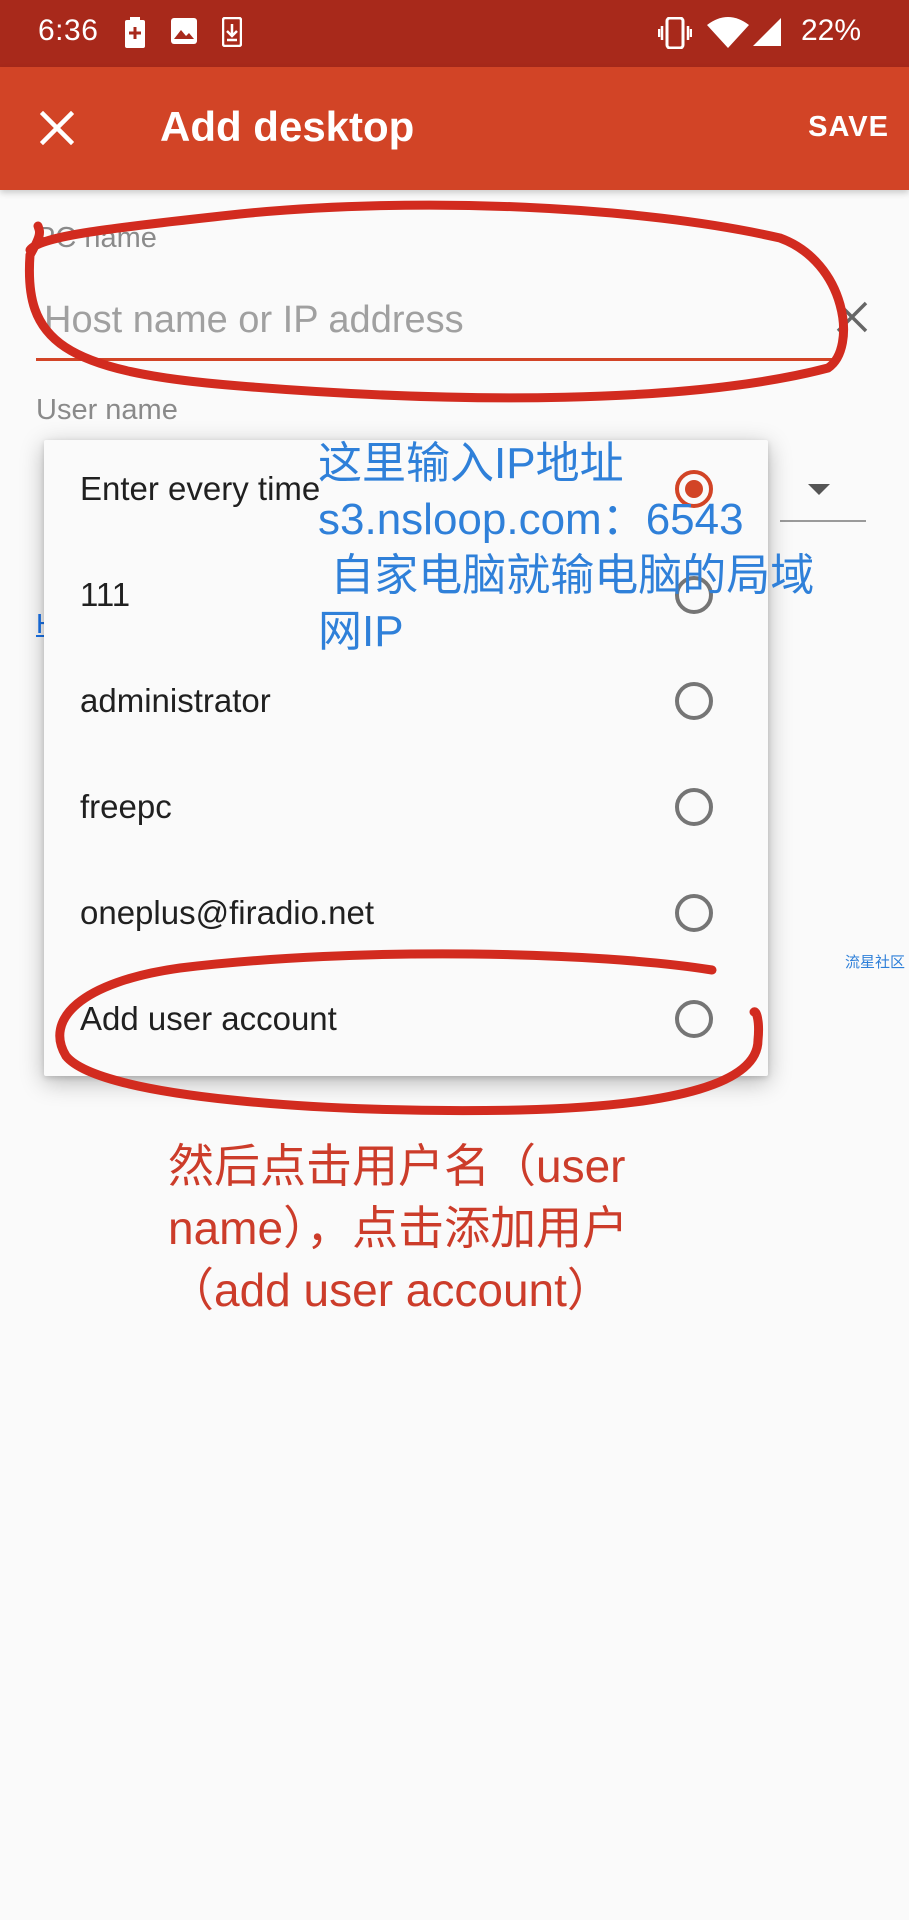  What do you see at coordinates (126, 806) in the screenshot?
I see `menu-item-label: freepc` at bounding box center [126, 806].